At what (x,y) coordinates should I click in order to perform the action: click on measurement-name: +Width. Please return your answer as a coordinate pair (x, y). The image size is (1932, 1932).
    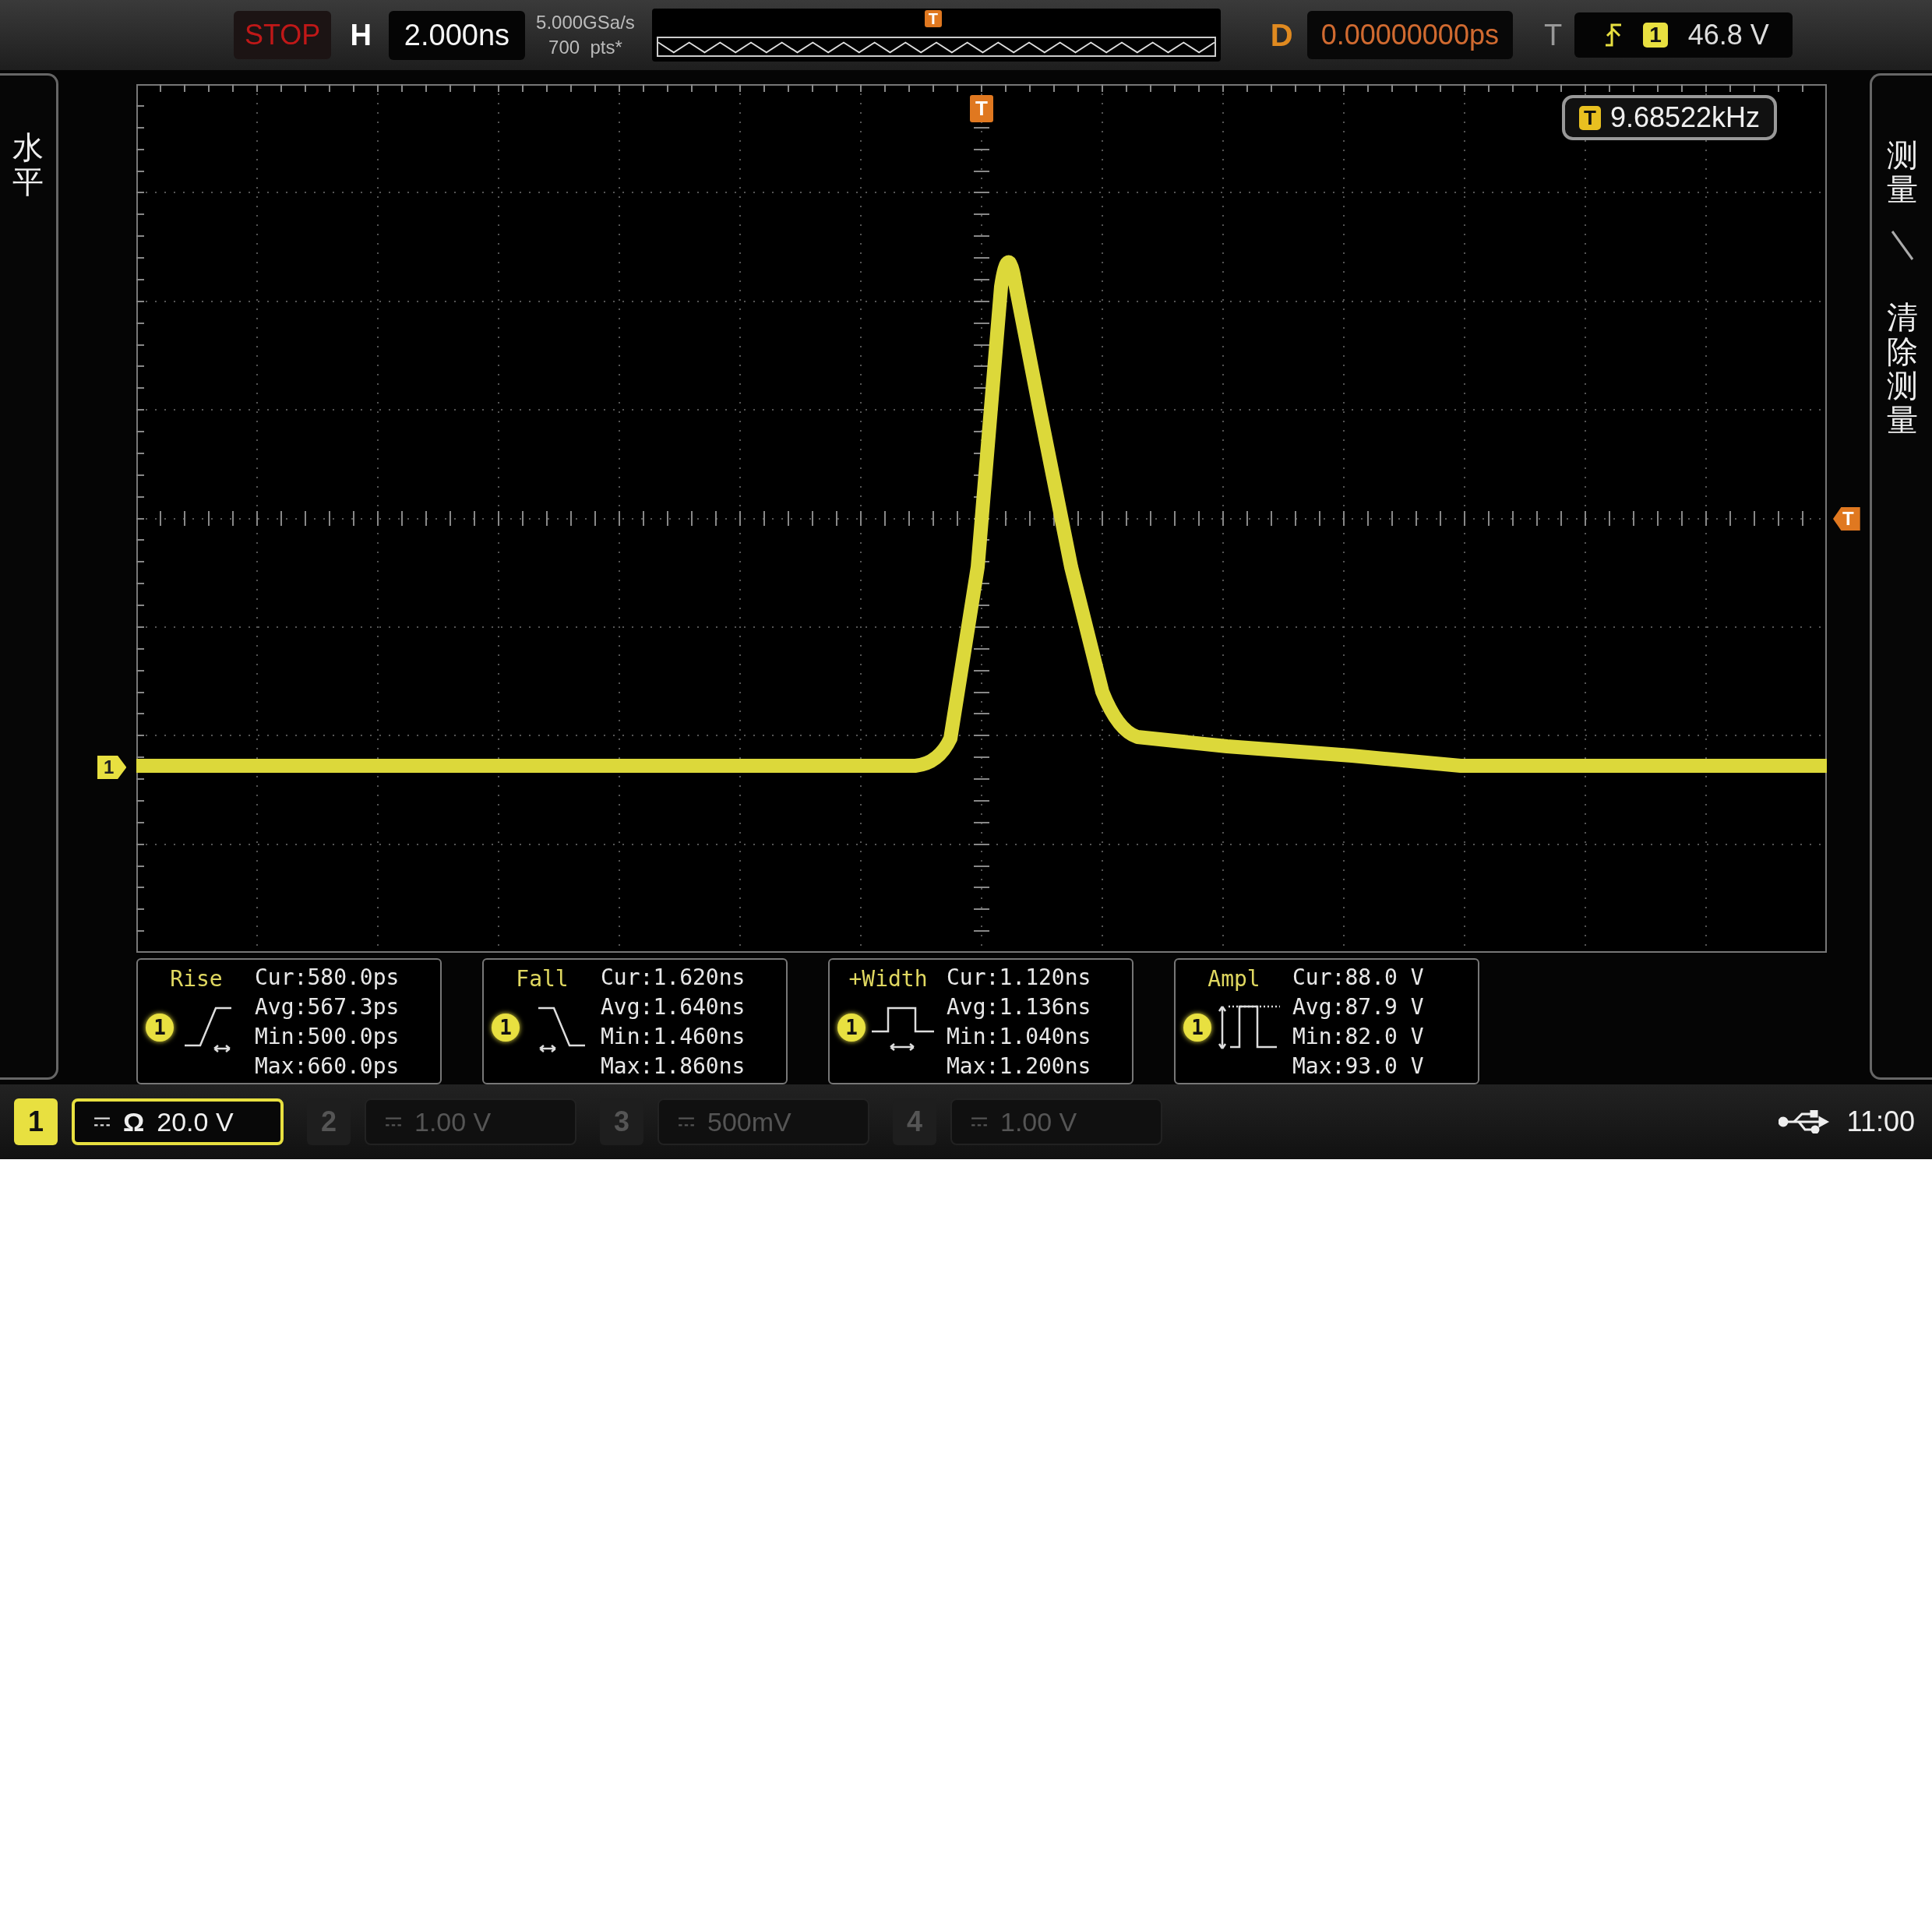
    Looking at the image, I should click on (888, 979).